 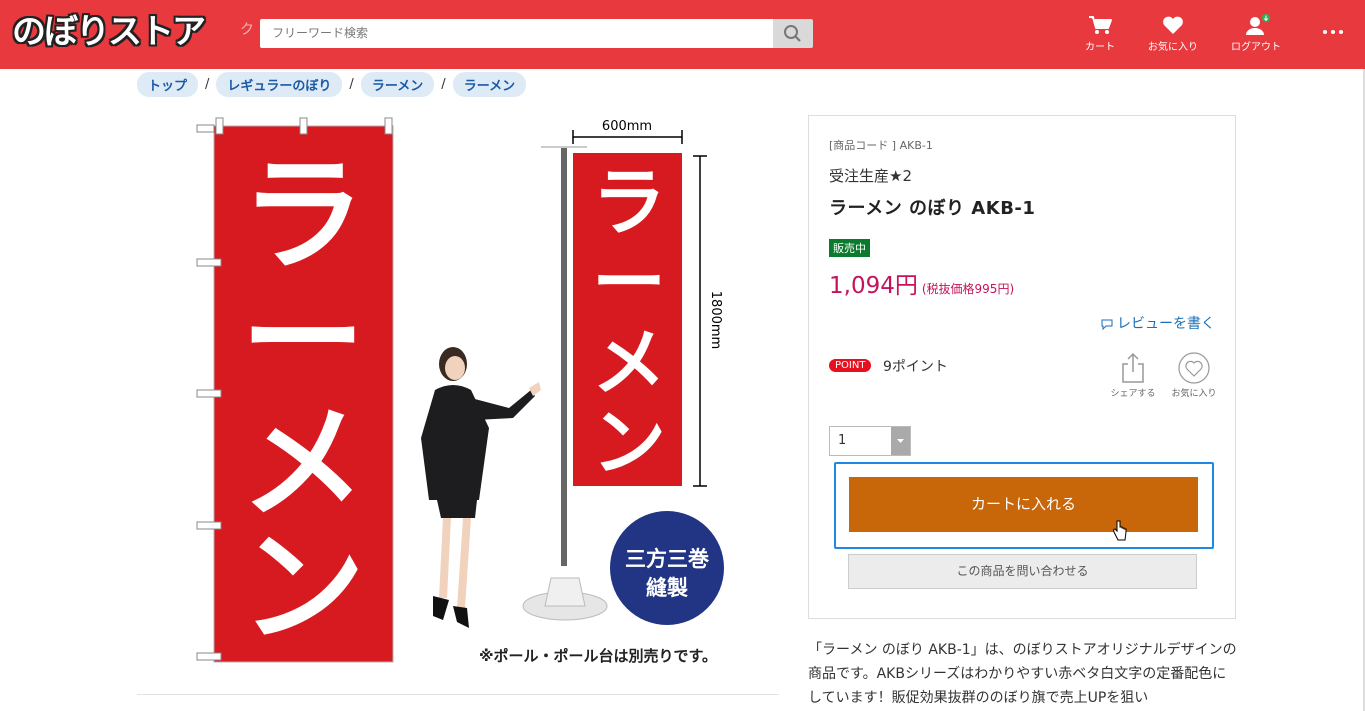 I want to click on quantity-value: 1, so click(x=842, y=440).